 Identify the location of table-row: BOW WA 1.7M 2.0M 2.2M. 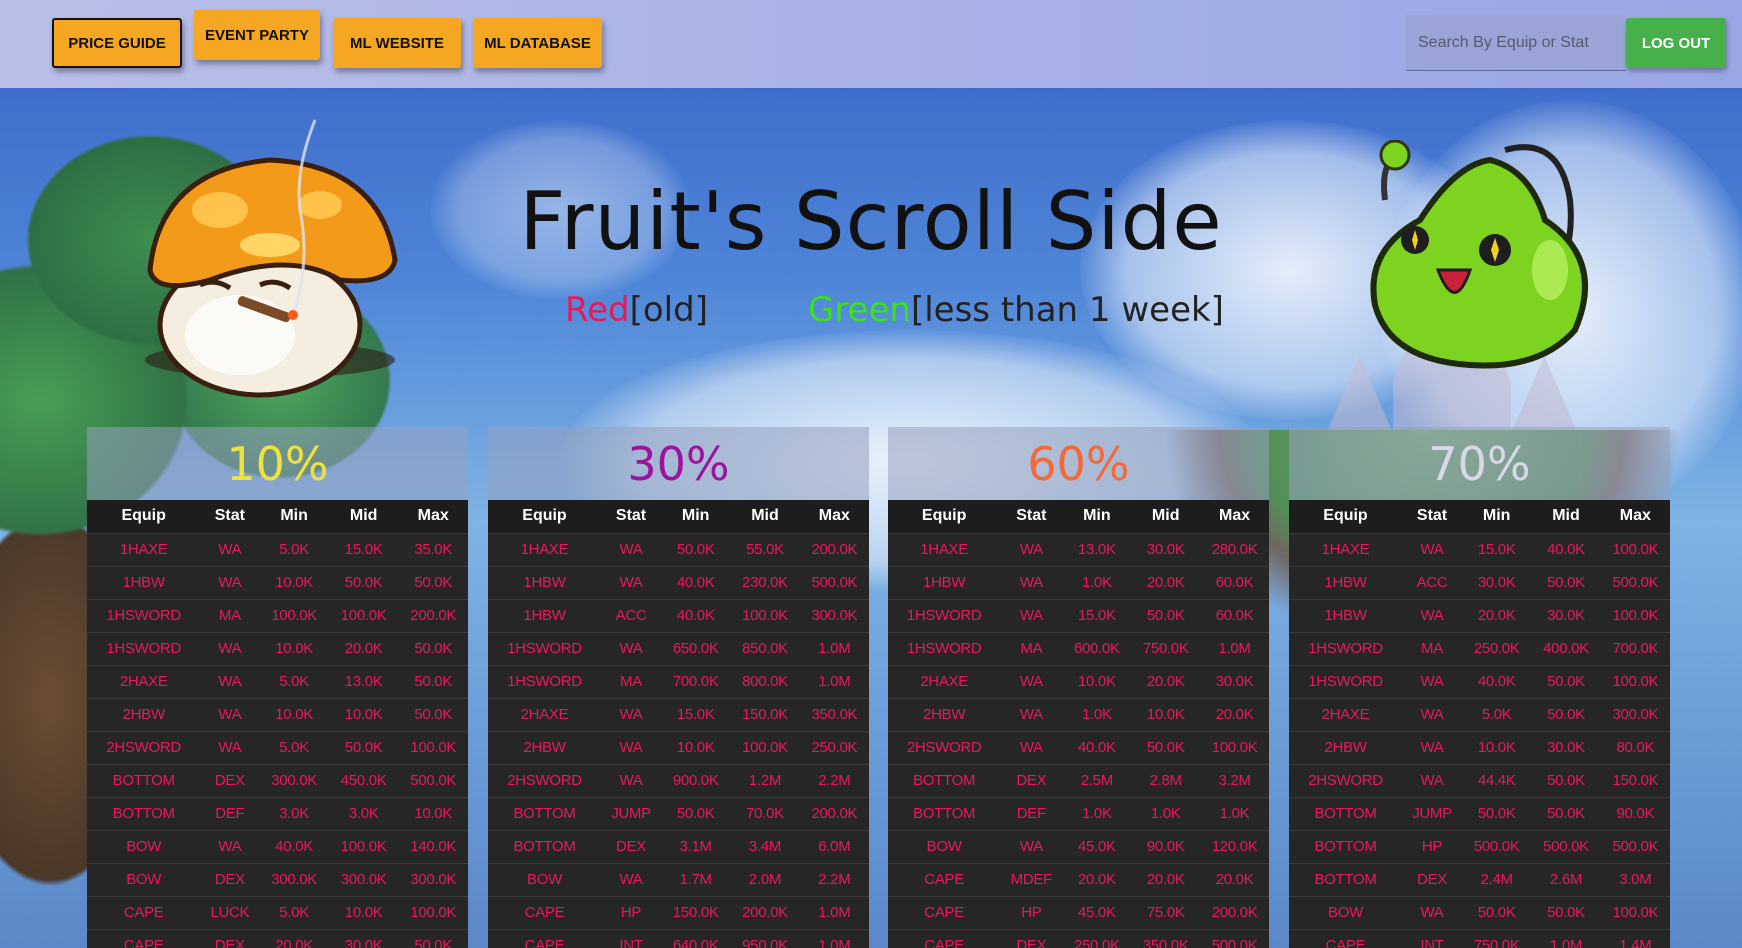
(678, 879).